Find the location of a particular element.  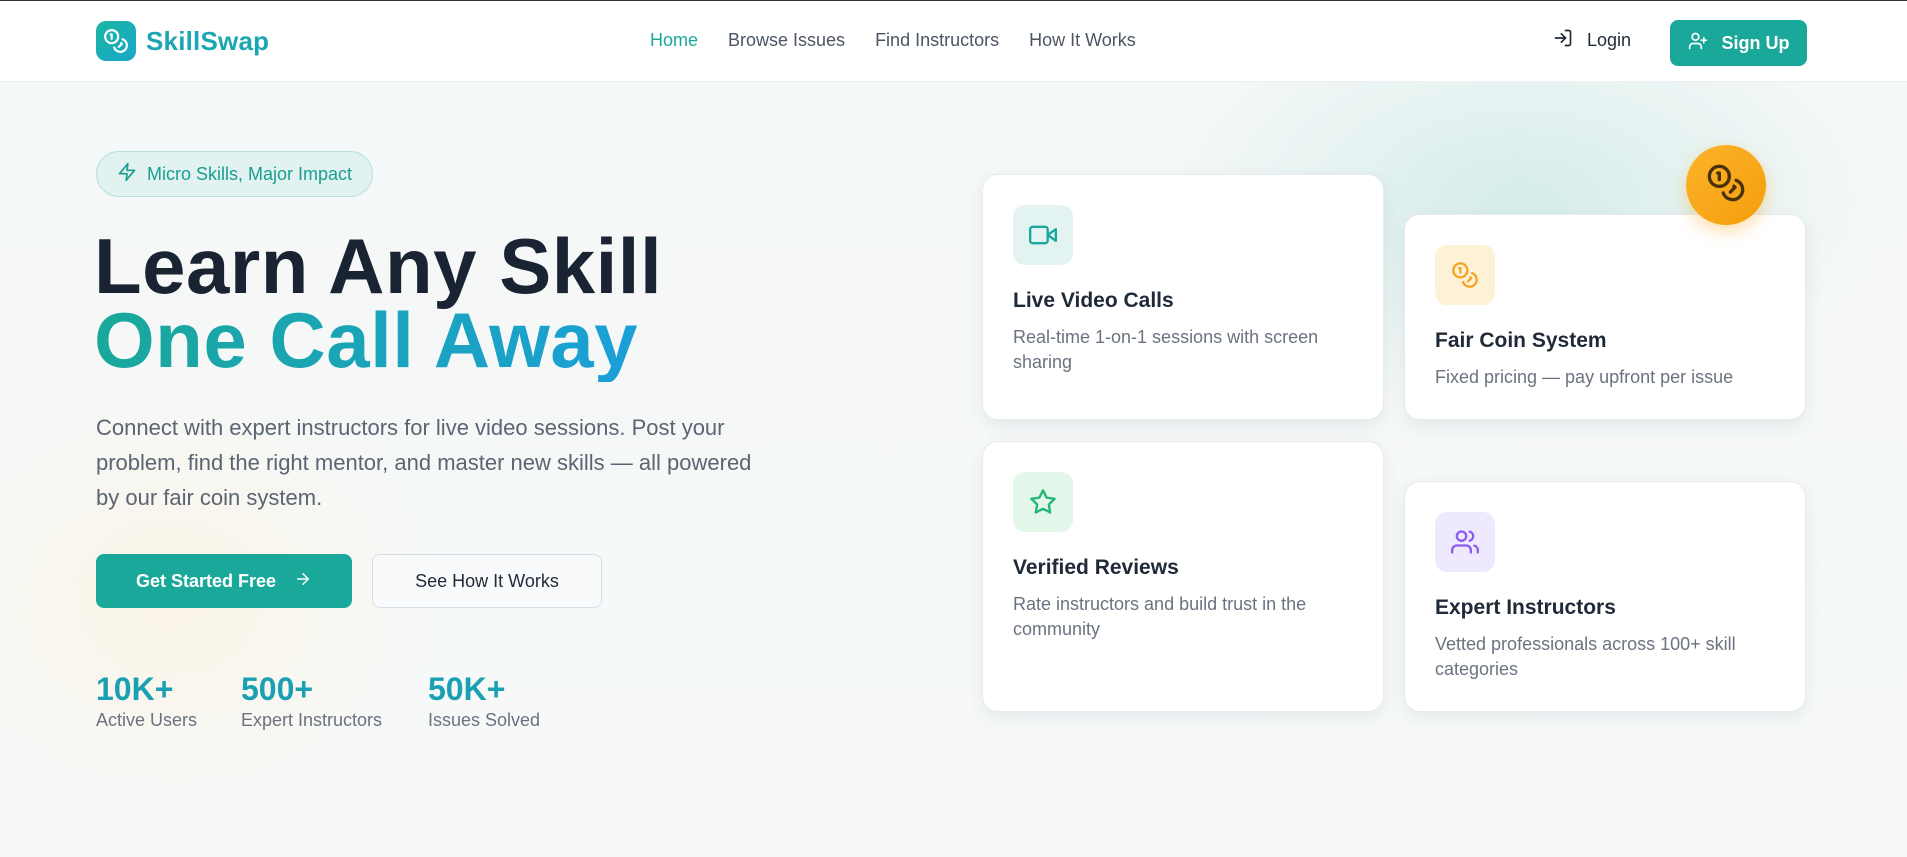

brand: SkillSwap is located at coordinates (182, 41).